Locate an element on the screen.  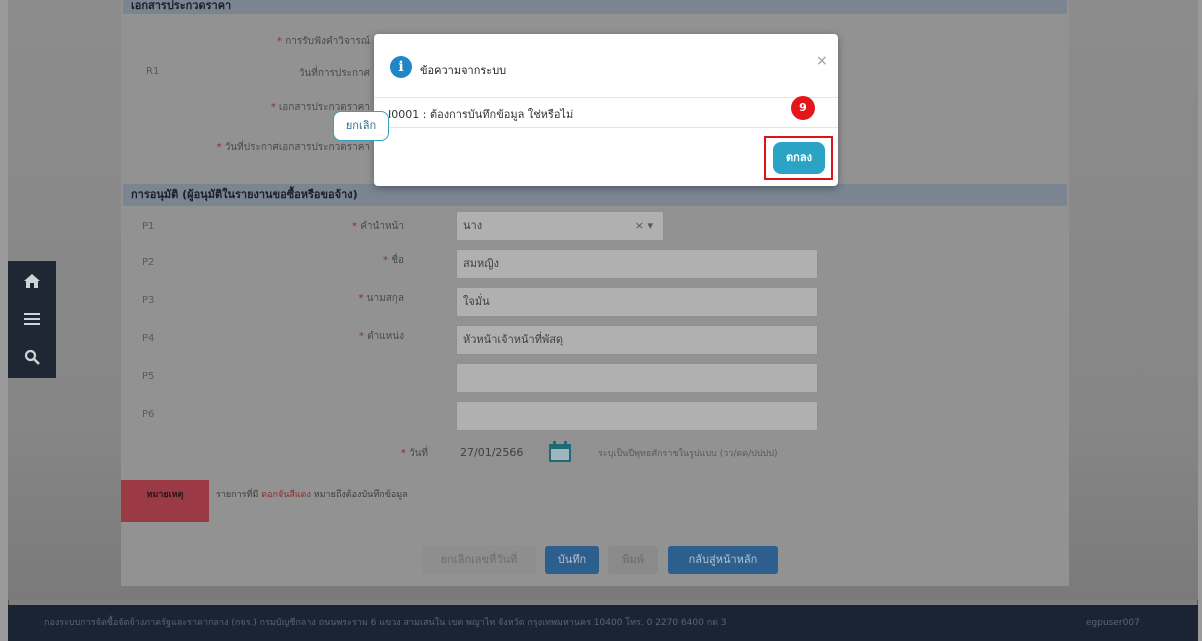
row-code-p3: P3 is located at coordinates (148, 300).